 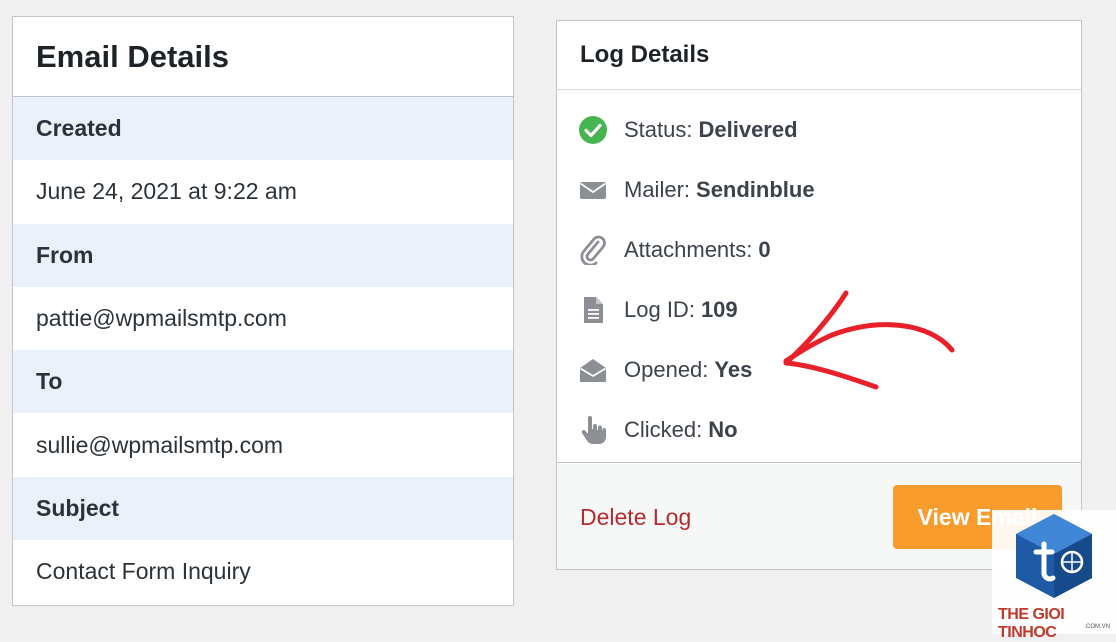 What do you see at coordinates (719, 309) in the screenshot?
I see `log-id-value: 109` at bounding box center [719, 309].